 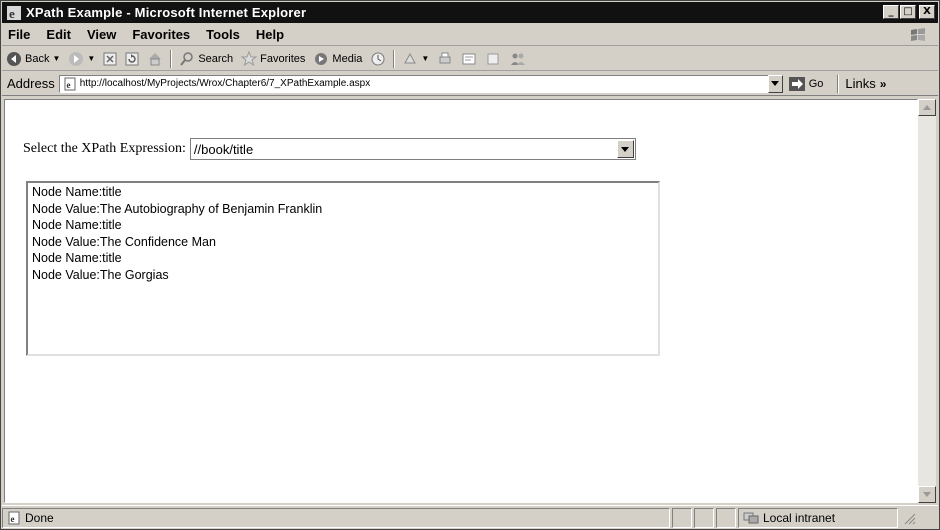 I want to click on stop-button, so click(x=110, y=59).